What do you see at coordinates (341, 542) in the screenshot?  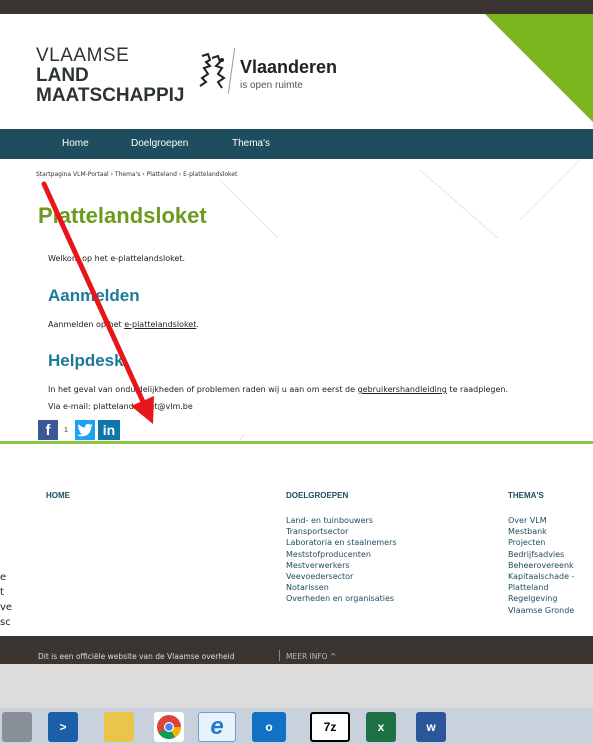 I see `footer-link: Laboratoria en staalnemers` at bounding box center [341, 542].